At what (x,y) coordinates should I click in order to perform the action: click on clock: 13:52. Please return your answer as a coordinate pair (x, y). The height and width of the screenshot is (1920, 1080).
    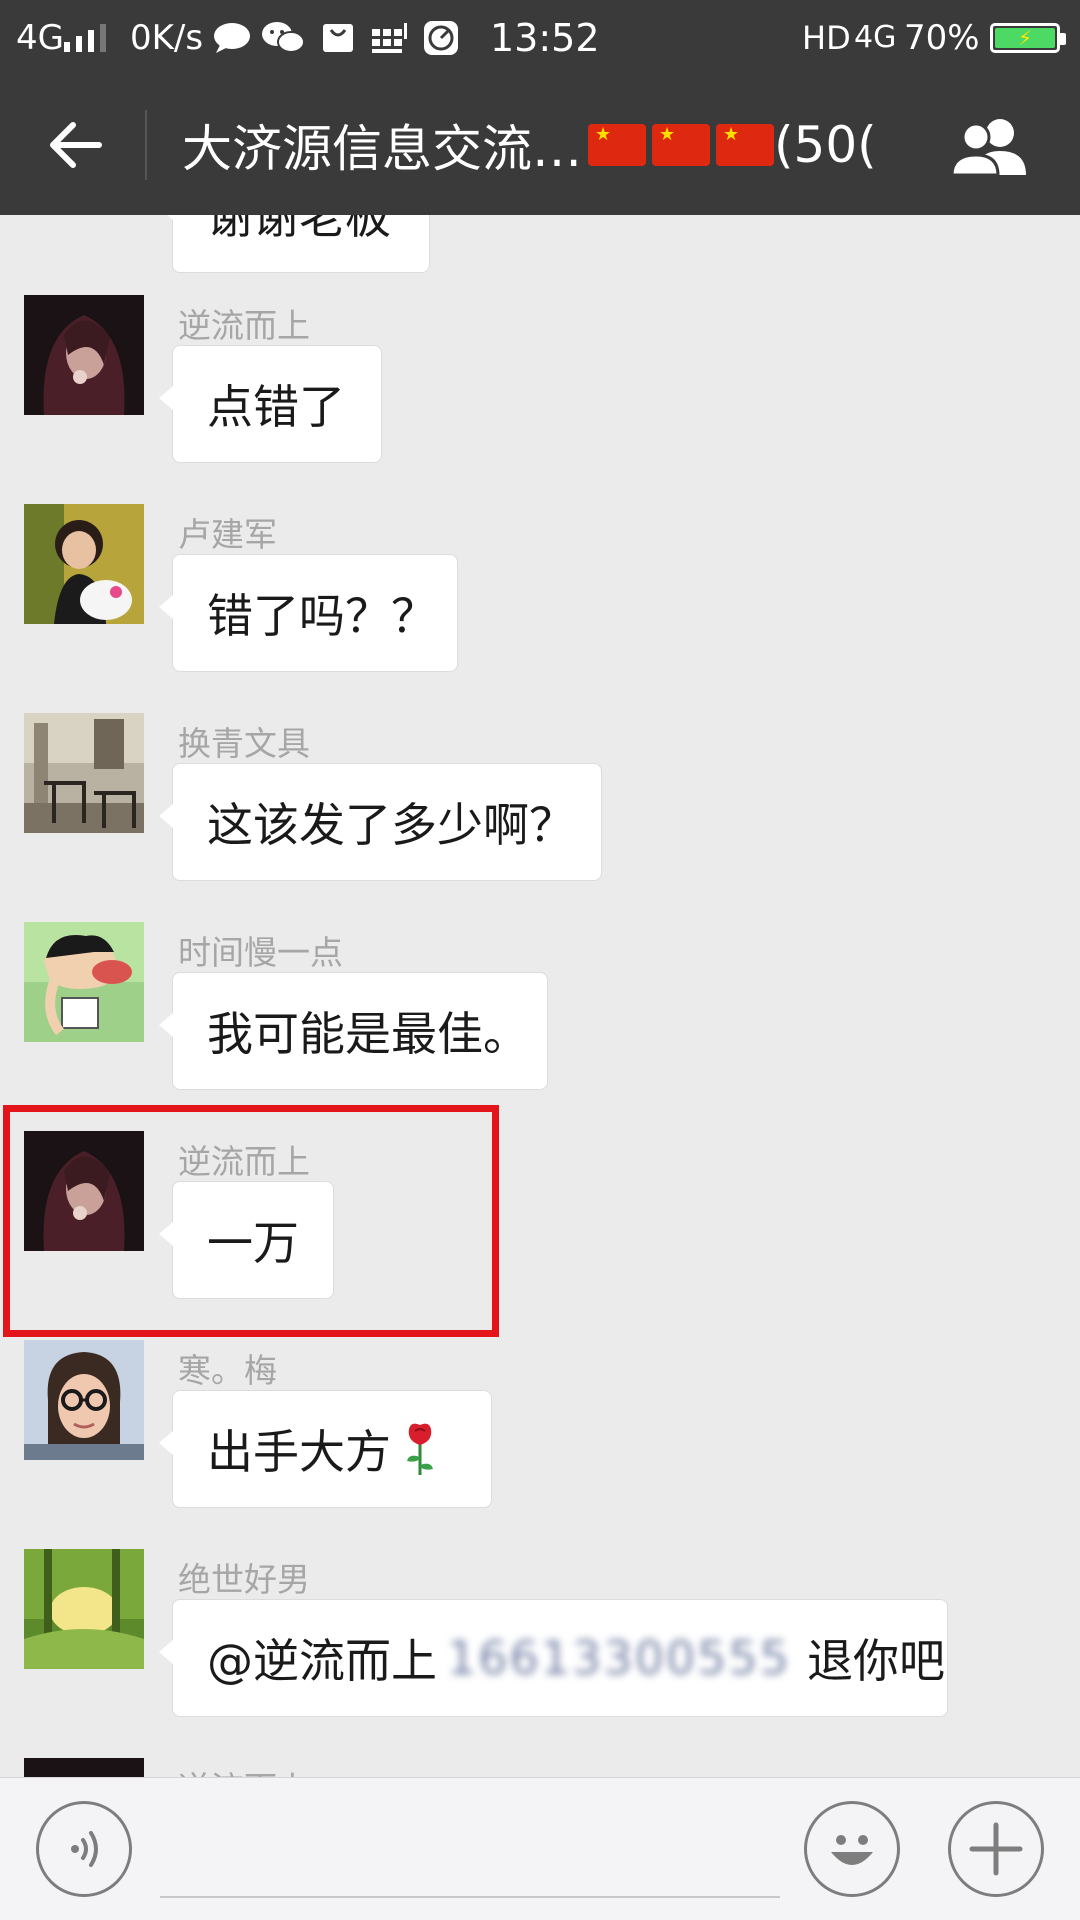
    Looking at the image, I should click on (545, 37).